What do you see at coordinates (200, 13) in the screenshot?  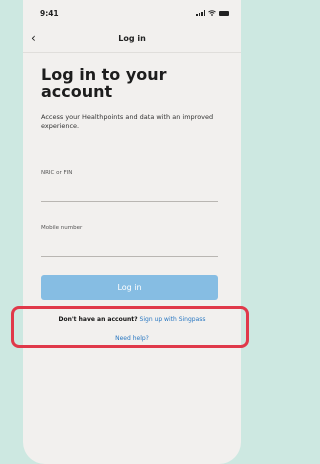 I see `signal-icon` at bounding box center [200, 13].